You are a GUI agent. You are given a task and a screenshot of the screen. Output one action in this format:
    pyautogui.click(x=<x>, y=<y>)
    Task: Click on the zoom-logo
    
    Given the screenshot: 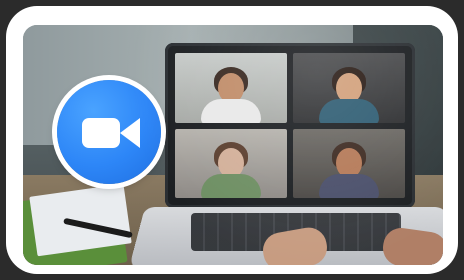 What is the action you would take?
    pyautogui.click(x=109, y=132)
    